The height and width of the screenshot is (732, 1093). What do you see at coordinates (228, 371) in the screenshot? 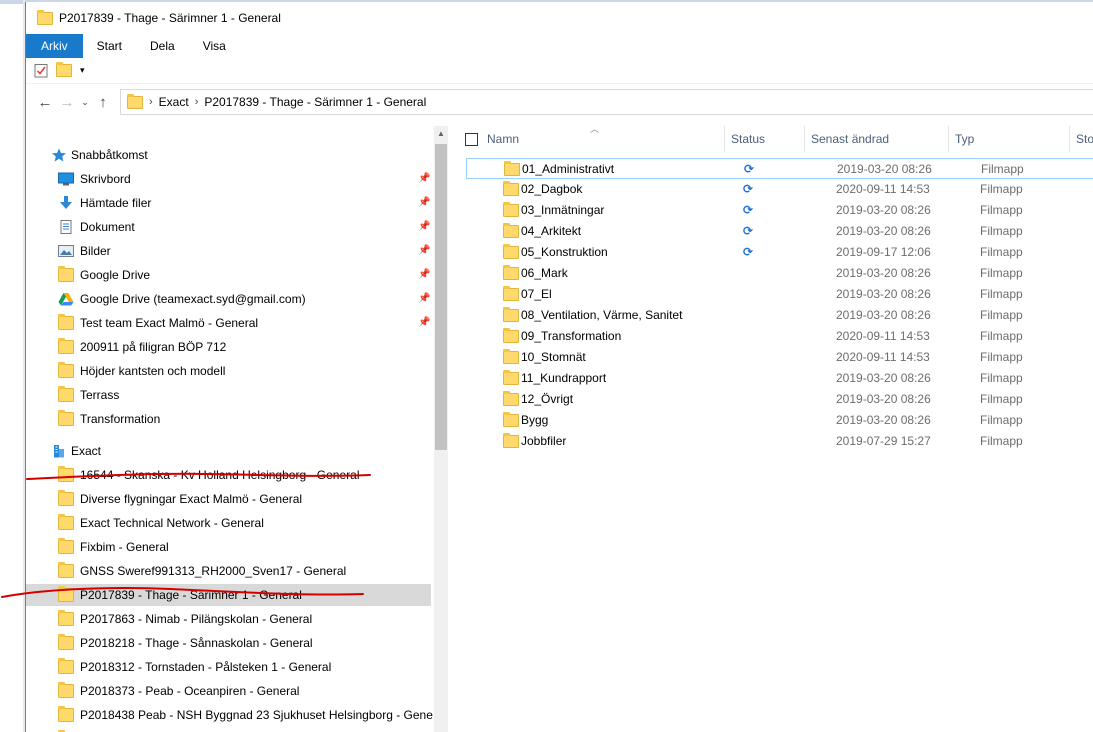
I see `nav-item-hojder: Höjder kantsten och modell` at bounding box center [228, 371].